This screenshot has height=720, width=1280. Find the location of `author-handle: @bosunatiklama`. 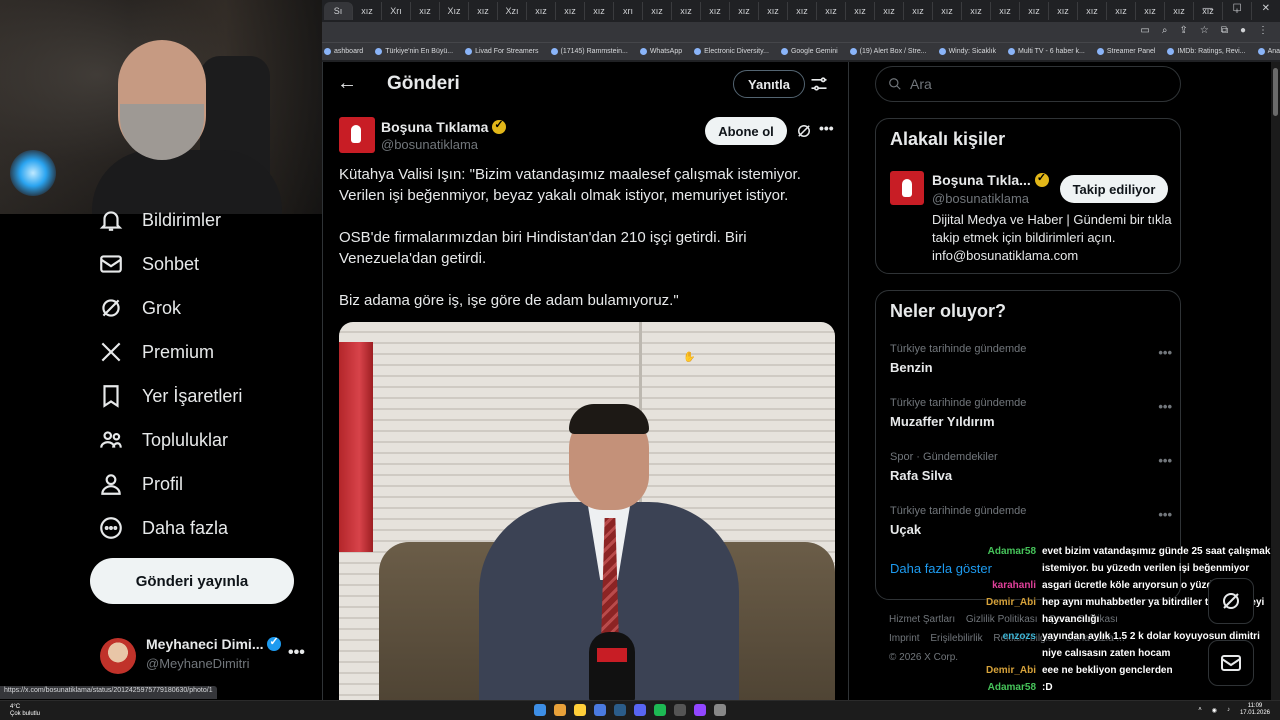

author-handle: @bosunatiklama is located at coordinates (429, 144).